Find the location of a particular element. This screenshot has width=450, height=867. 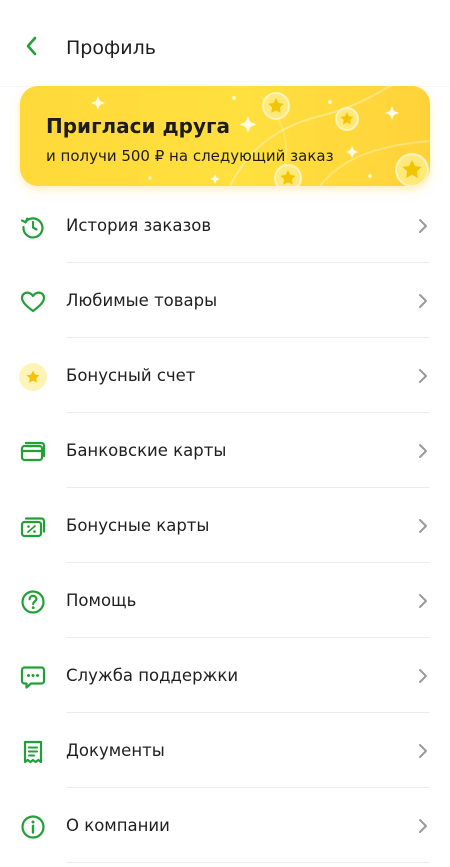

menu-item-label: Бонусные карты is located at coordinates (138, 525).